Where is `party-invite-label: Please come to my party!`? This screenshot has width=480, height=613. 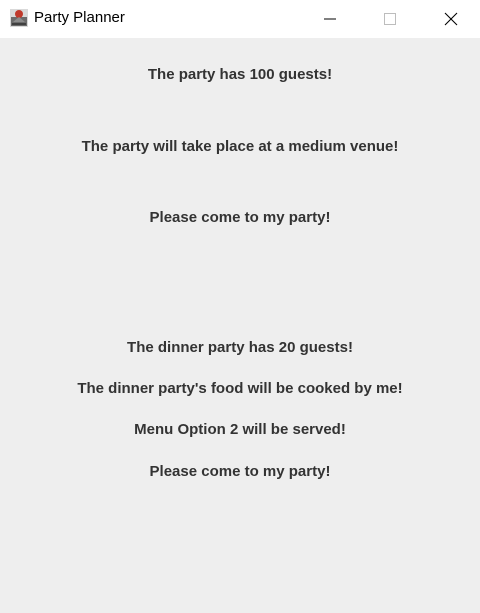
party-invite-label: Please come to my party! is located at coordinates (240, 217).